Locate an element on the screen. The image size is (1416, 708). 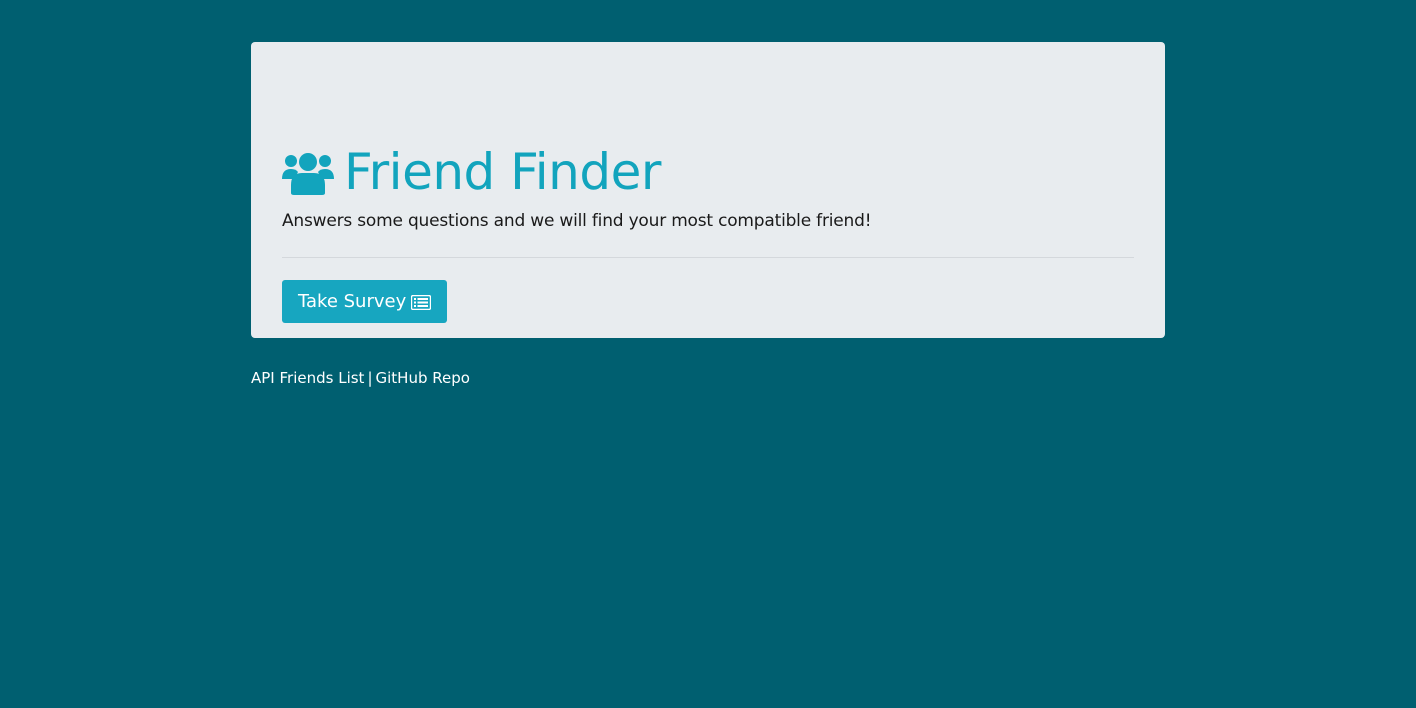
github-repo-link: GitHub Repo is located at coordinates (423, 378).